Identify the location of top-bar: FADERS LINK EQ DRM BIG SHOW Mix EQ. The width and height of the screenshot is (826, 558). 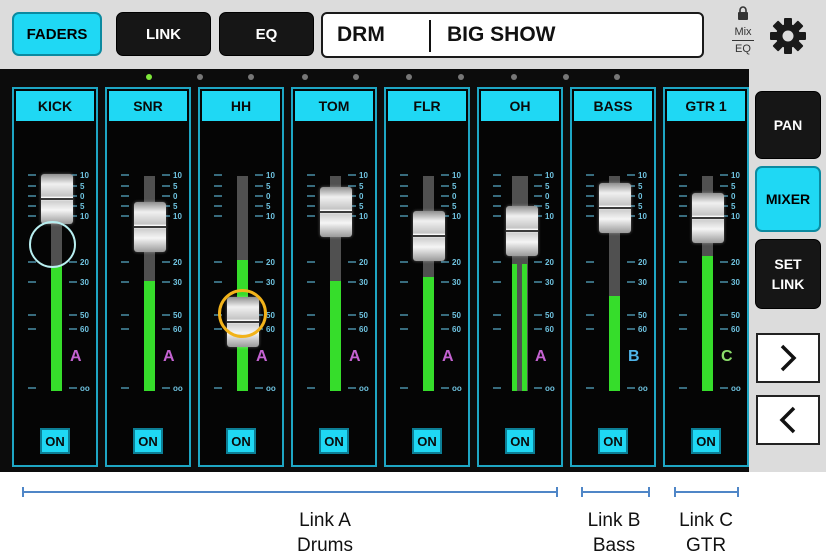
(413, 34).